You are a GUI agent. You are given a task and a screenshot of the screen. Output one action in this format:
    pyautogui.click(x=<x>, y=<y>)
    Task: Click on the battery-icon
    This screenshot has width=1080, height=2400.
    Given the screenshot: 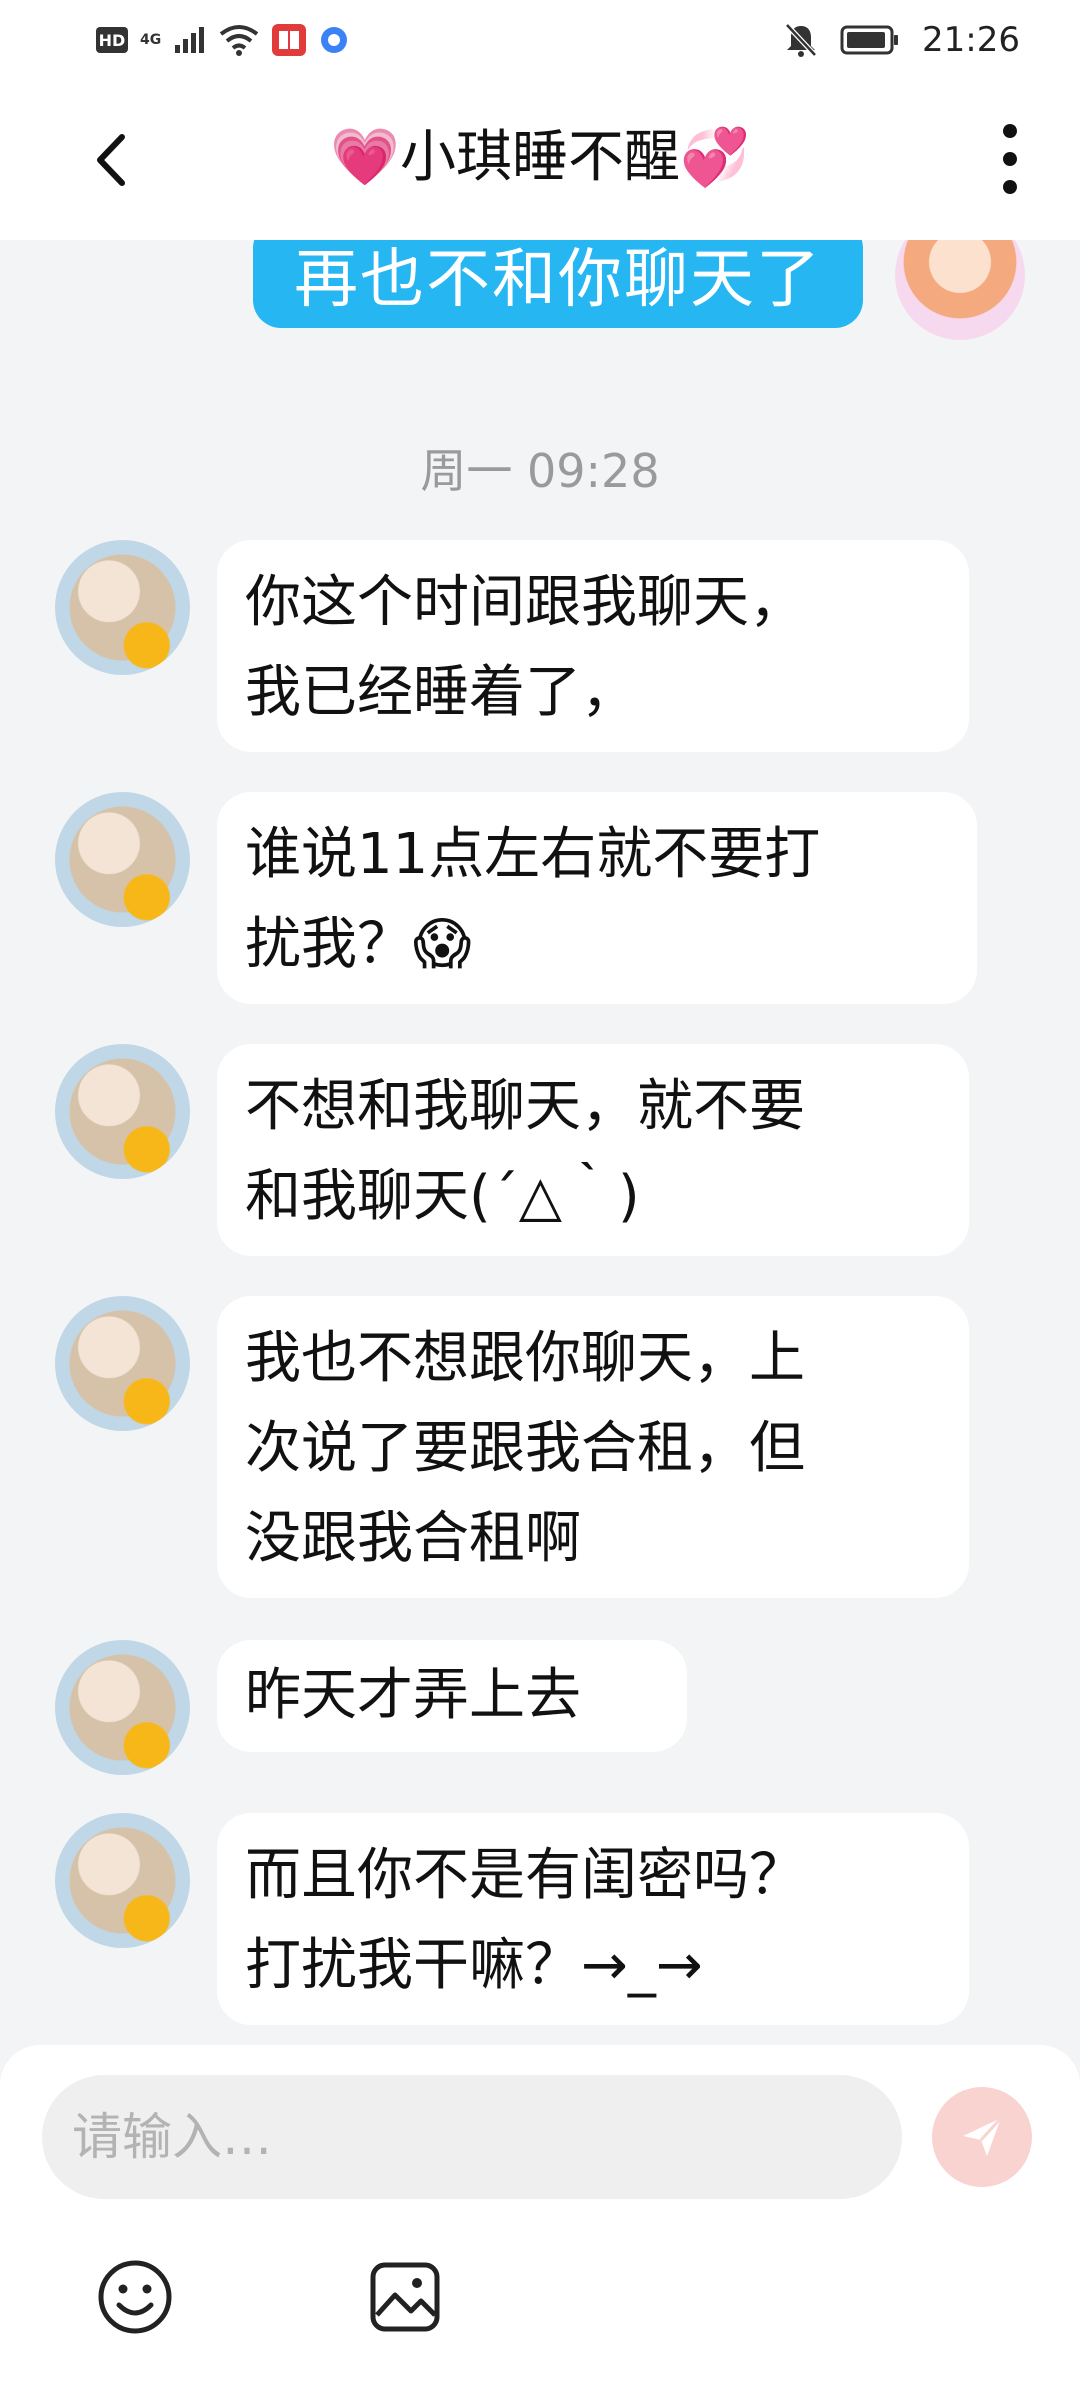 What is the action you would take?
    pyautogui.click(x=869, y=40)
    